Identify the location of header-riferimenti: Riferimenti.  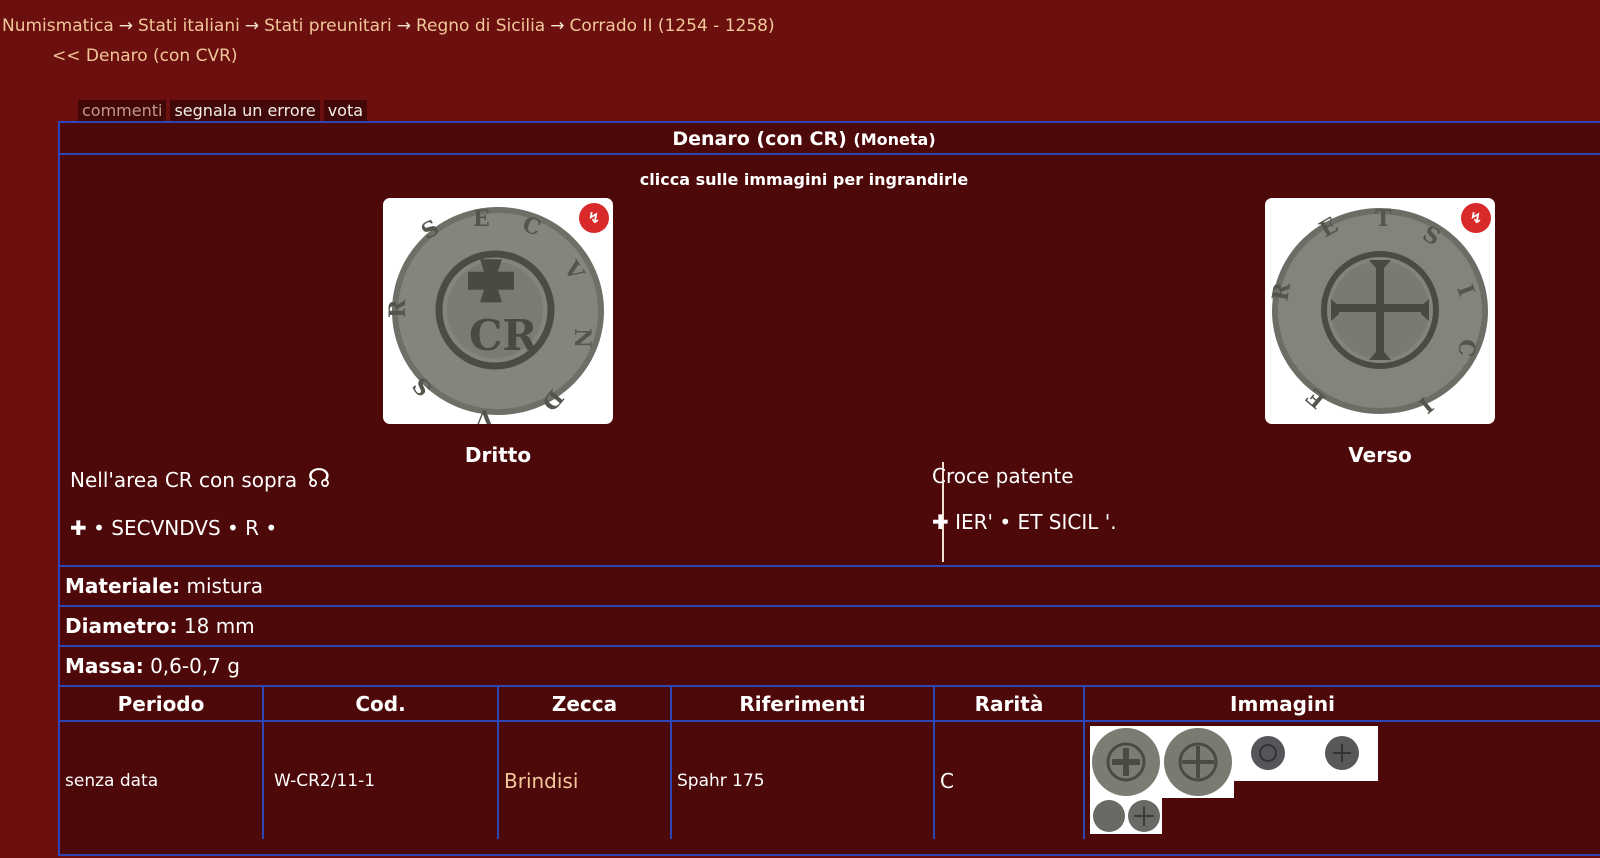
(803, 703).